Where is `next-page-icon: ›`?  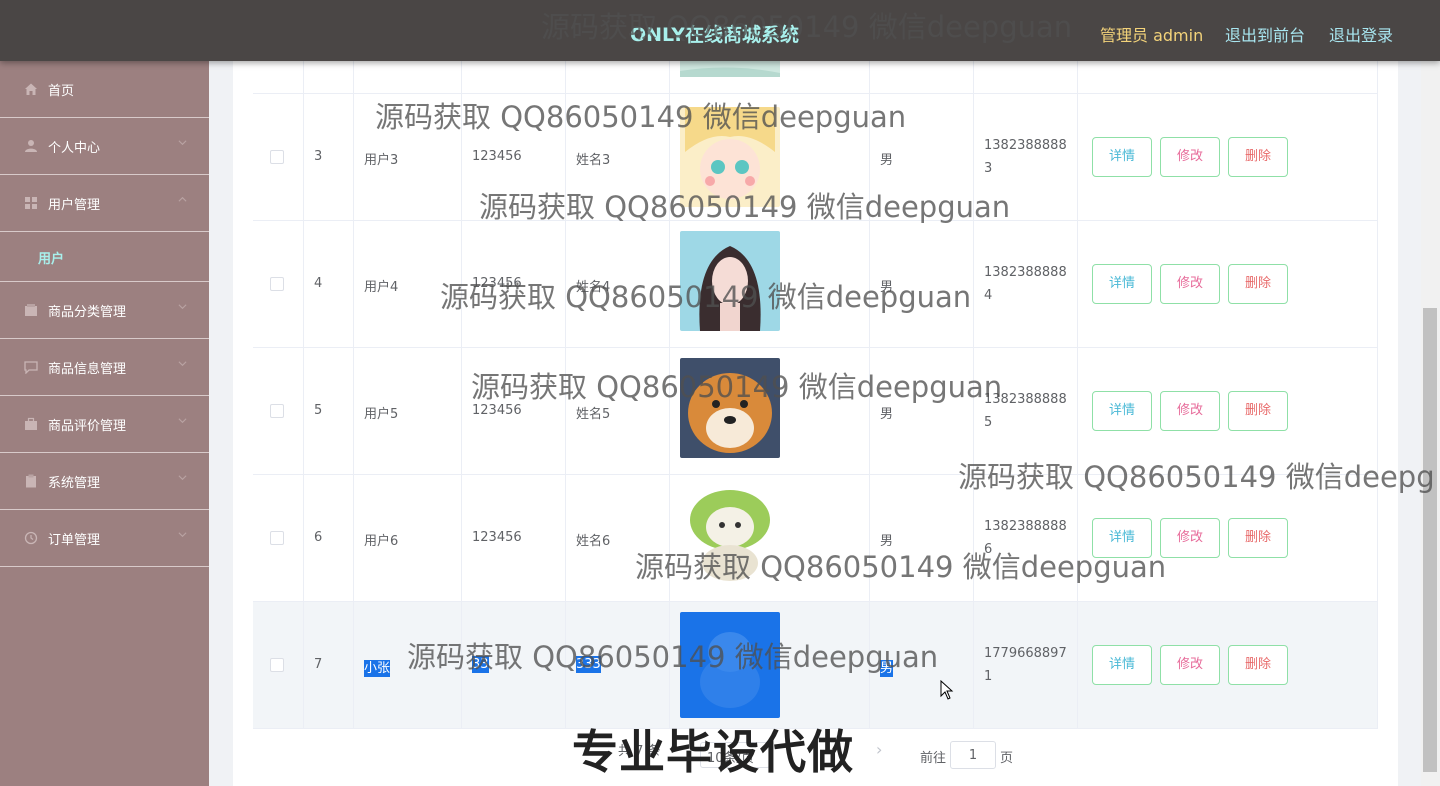 next-page-icon: › is located at coordinates (879, 749).